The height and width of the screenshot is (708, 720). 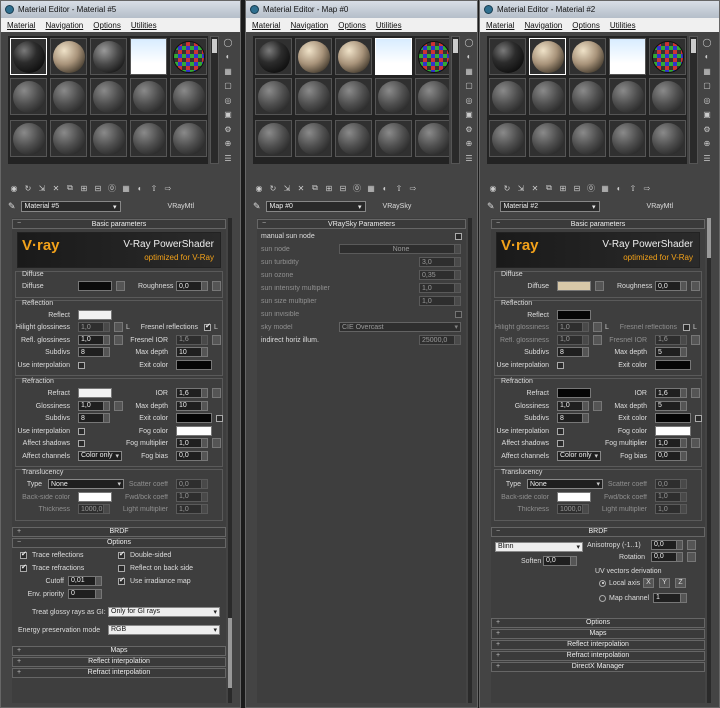 I want to click on map-type-button: VRaySky, so click(x=397, y=206).